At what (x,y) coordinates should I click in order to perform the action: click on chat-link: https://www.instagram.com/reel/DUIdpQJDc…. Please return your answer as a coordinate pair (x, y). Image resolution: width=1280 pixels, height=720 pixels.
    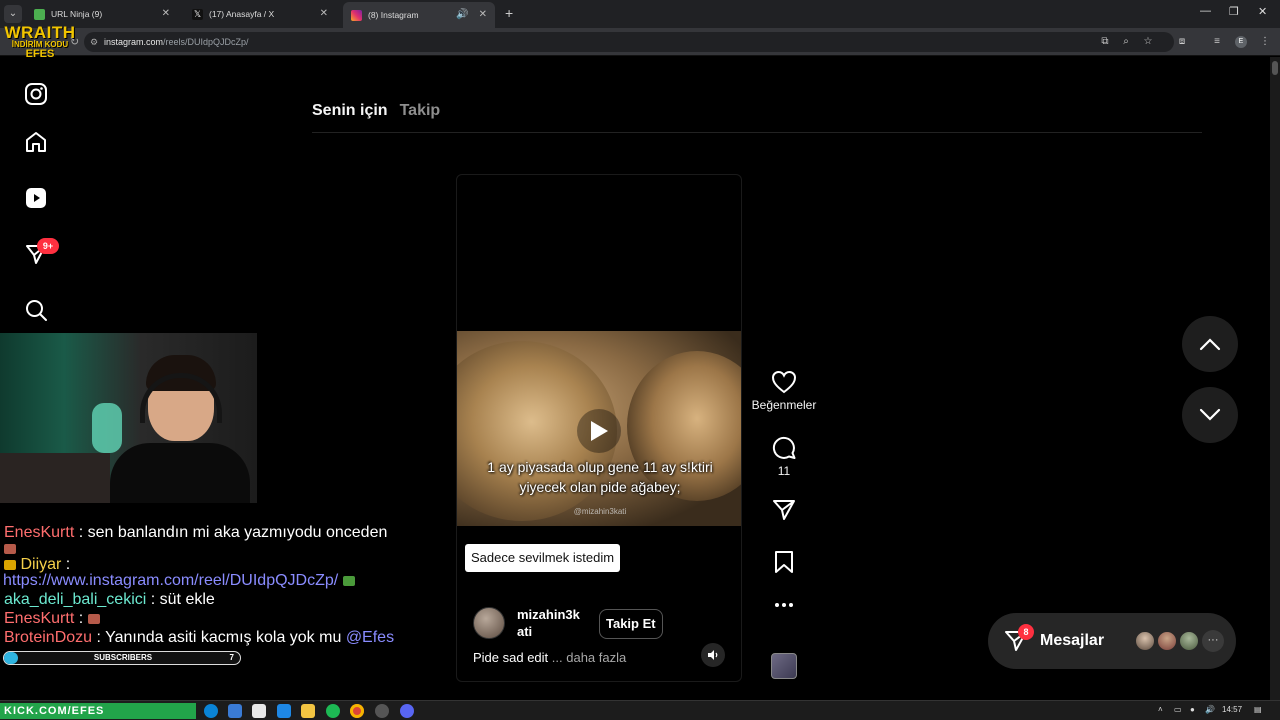
    Looking at the image, I should click on (170, 580).